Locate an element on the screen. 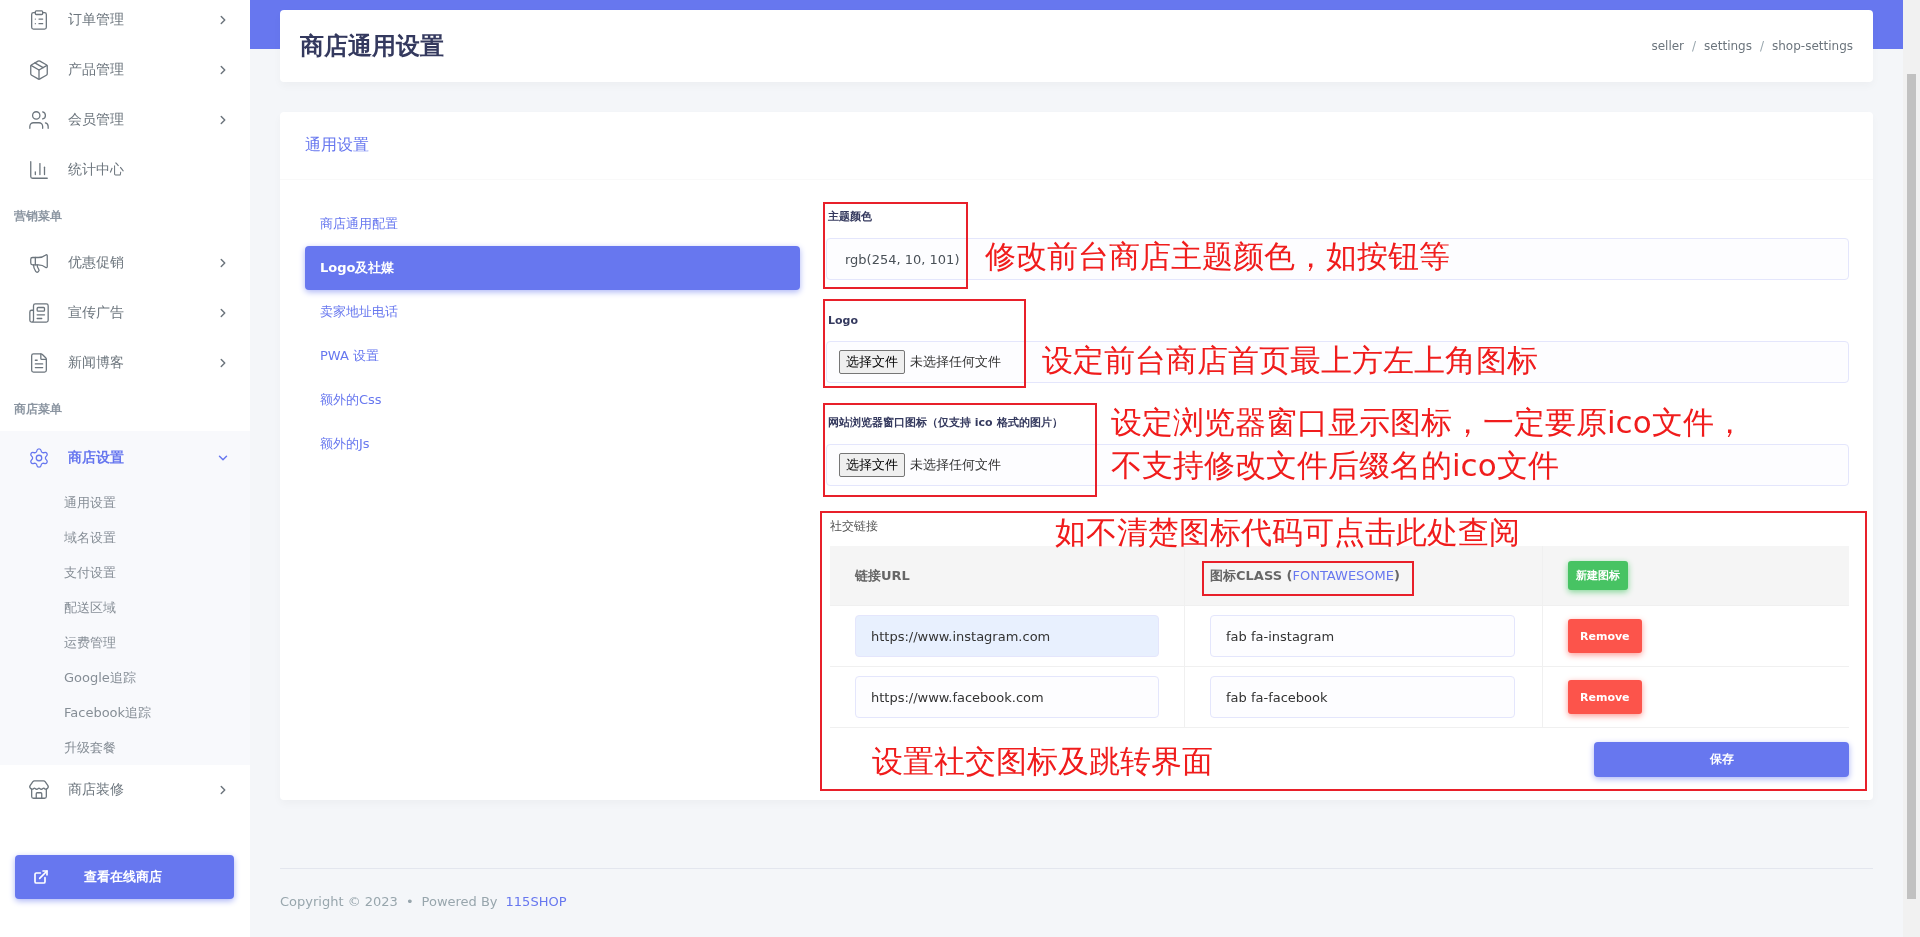 This screenshot has height=937, width=1920. field-label: 网站浏览器窗口图标（仅支持 ico 格式的图片） is located at coordinates (945, 422).